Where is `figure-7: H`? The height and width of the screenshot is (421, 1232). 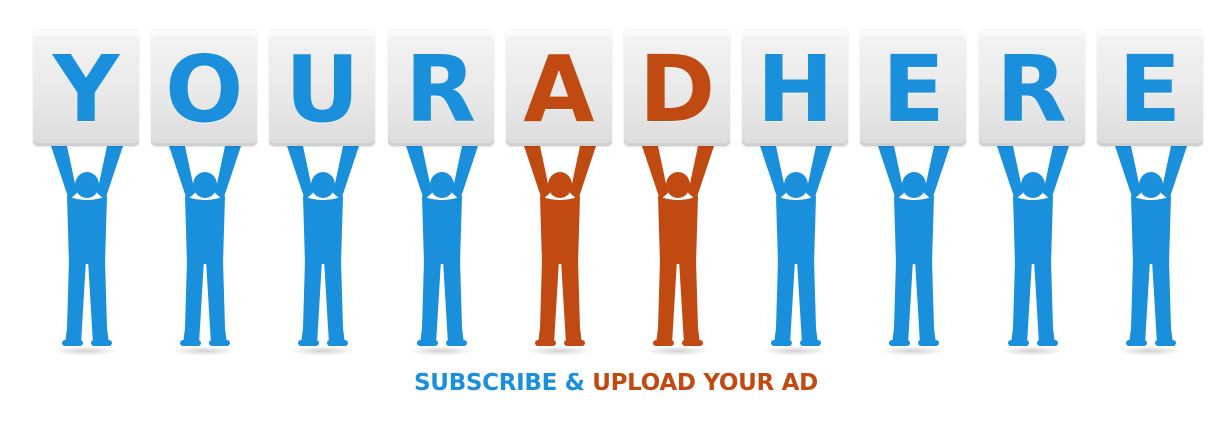 figure-7: H is located at coordinates (796, 193).